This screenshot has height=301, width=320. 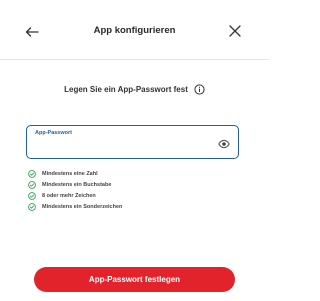 I want to click on close-icon, so click(x=235, y=31).